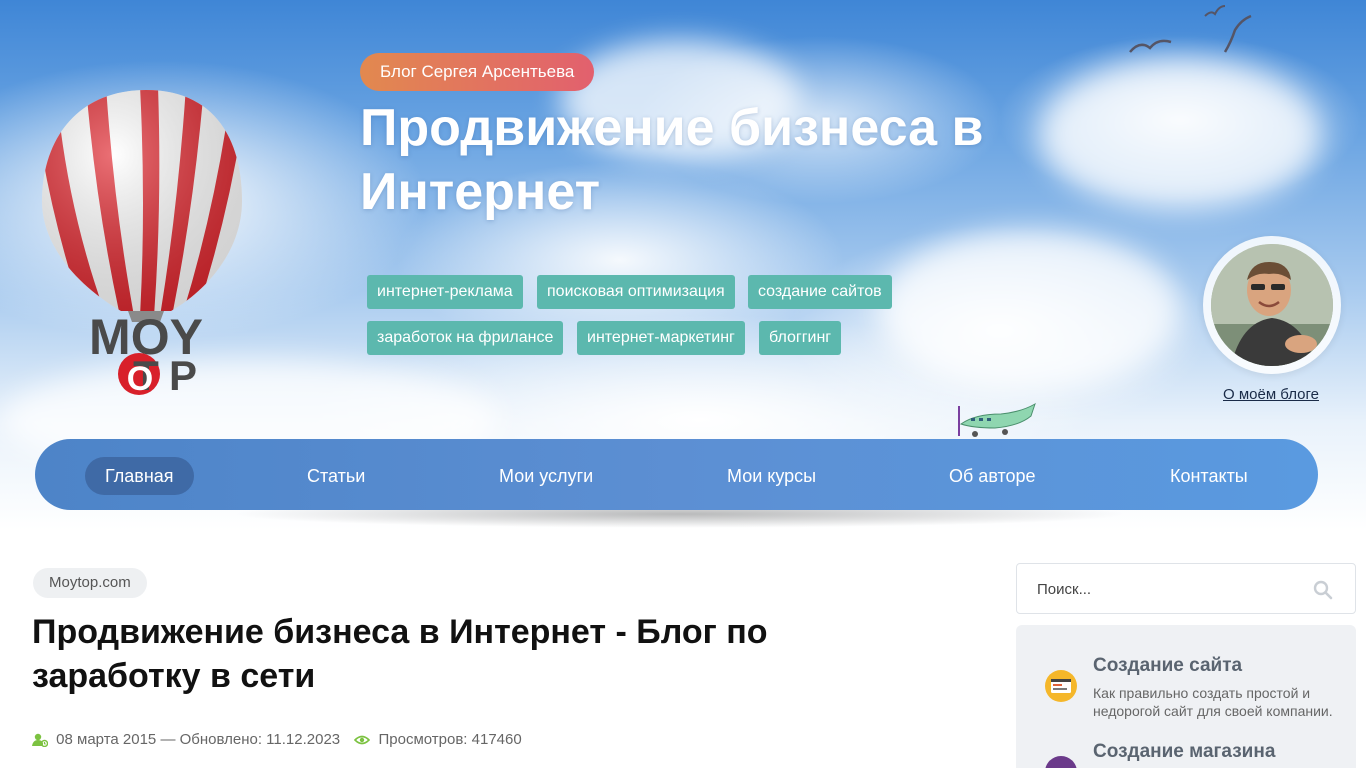 Image resolution: width=1366 pixels, height=768 pixels. Describe the element at coordinates (183, 375) in the screenshot. I see `svg-text: P` at that location.